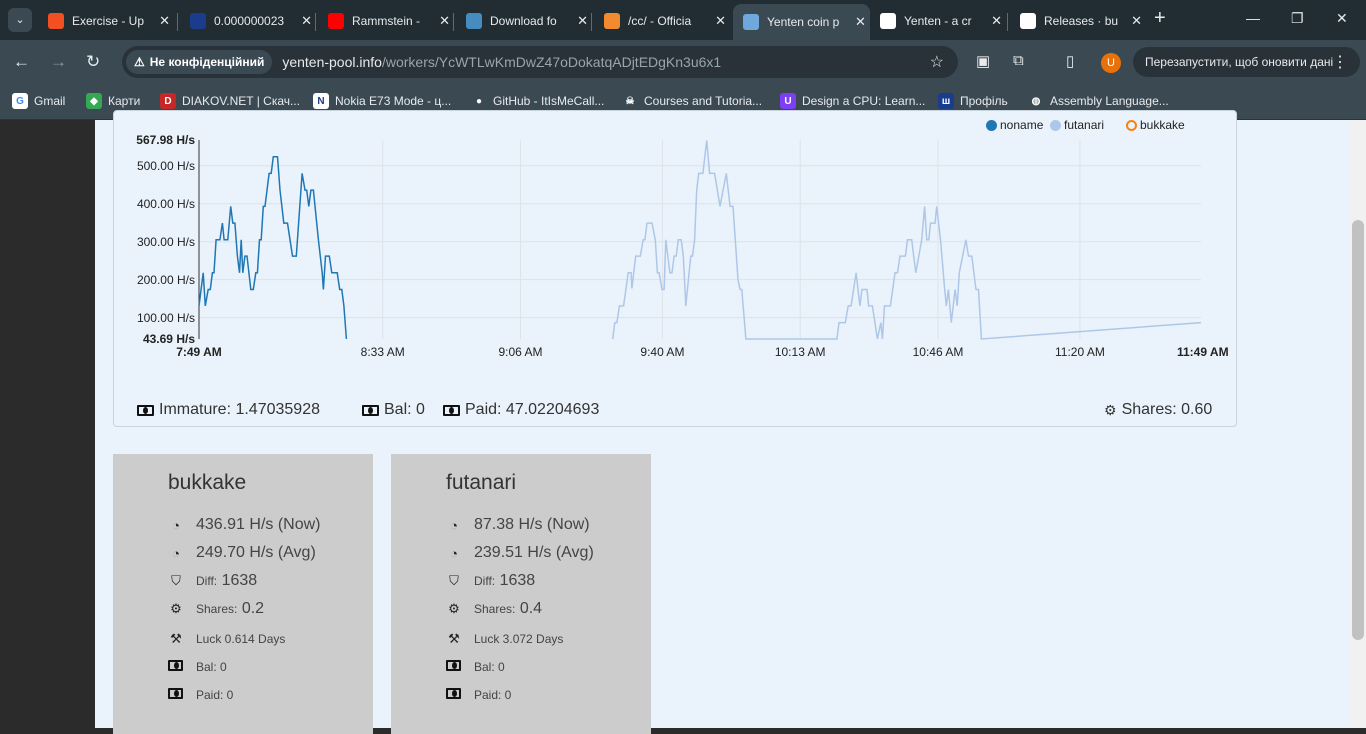  I want to click on tab: Yenten - a cr ✕, so click(936, 21).